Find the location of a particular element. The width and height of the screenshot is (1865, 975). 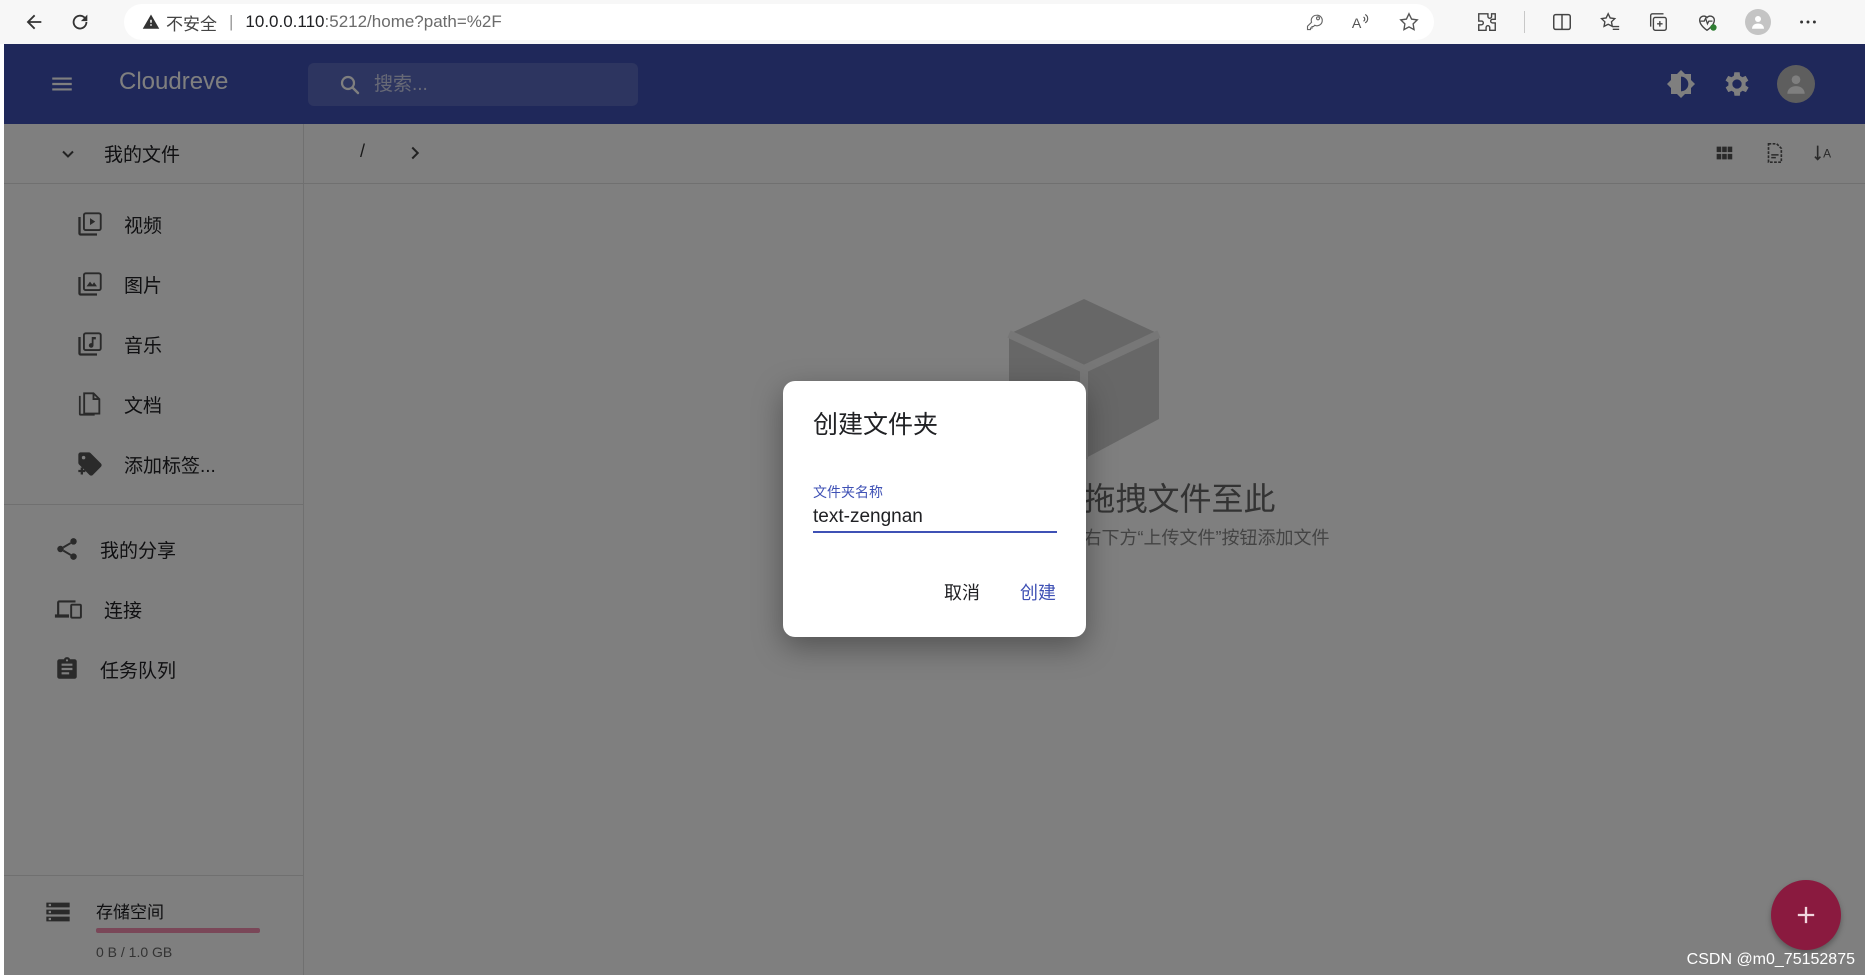

create-folder-dialog: 创建文件夹 文件夹名称 取消 创建 is located at coordinates (934, 509).